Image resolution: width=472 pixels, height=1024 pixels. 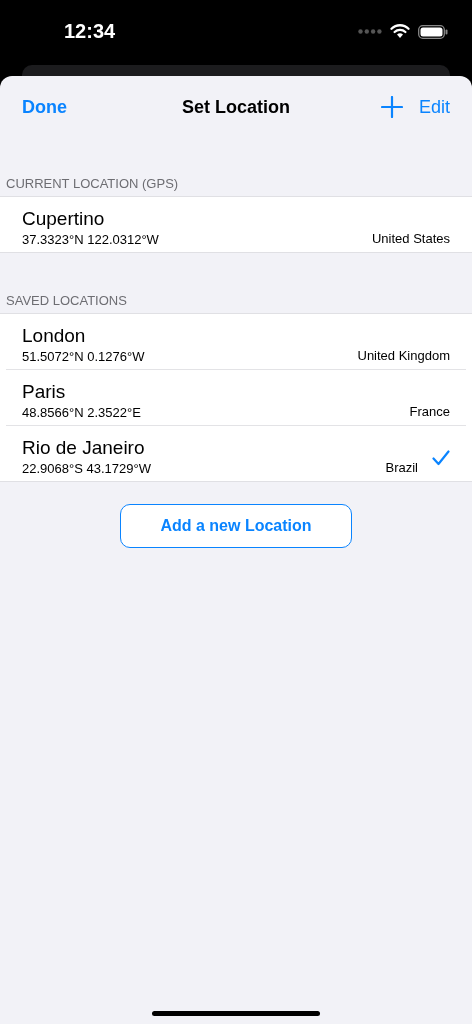 What do you see at coordinates (410, 238) in the screenshot?
I see `country-name: United States` at bounding box center [410, 238].